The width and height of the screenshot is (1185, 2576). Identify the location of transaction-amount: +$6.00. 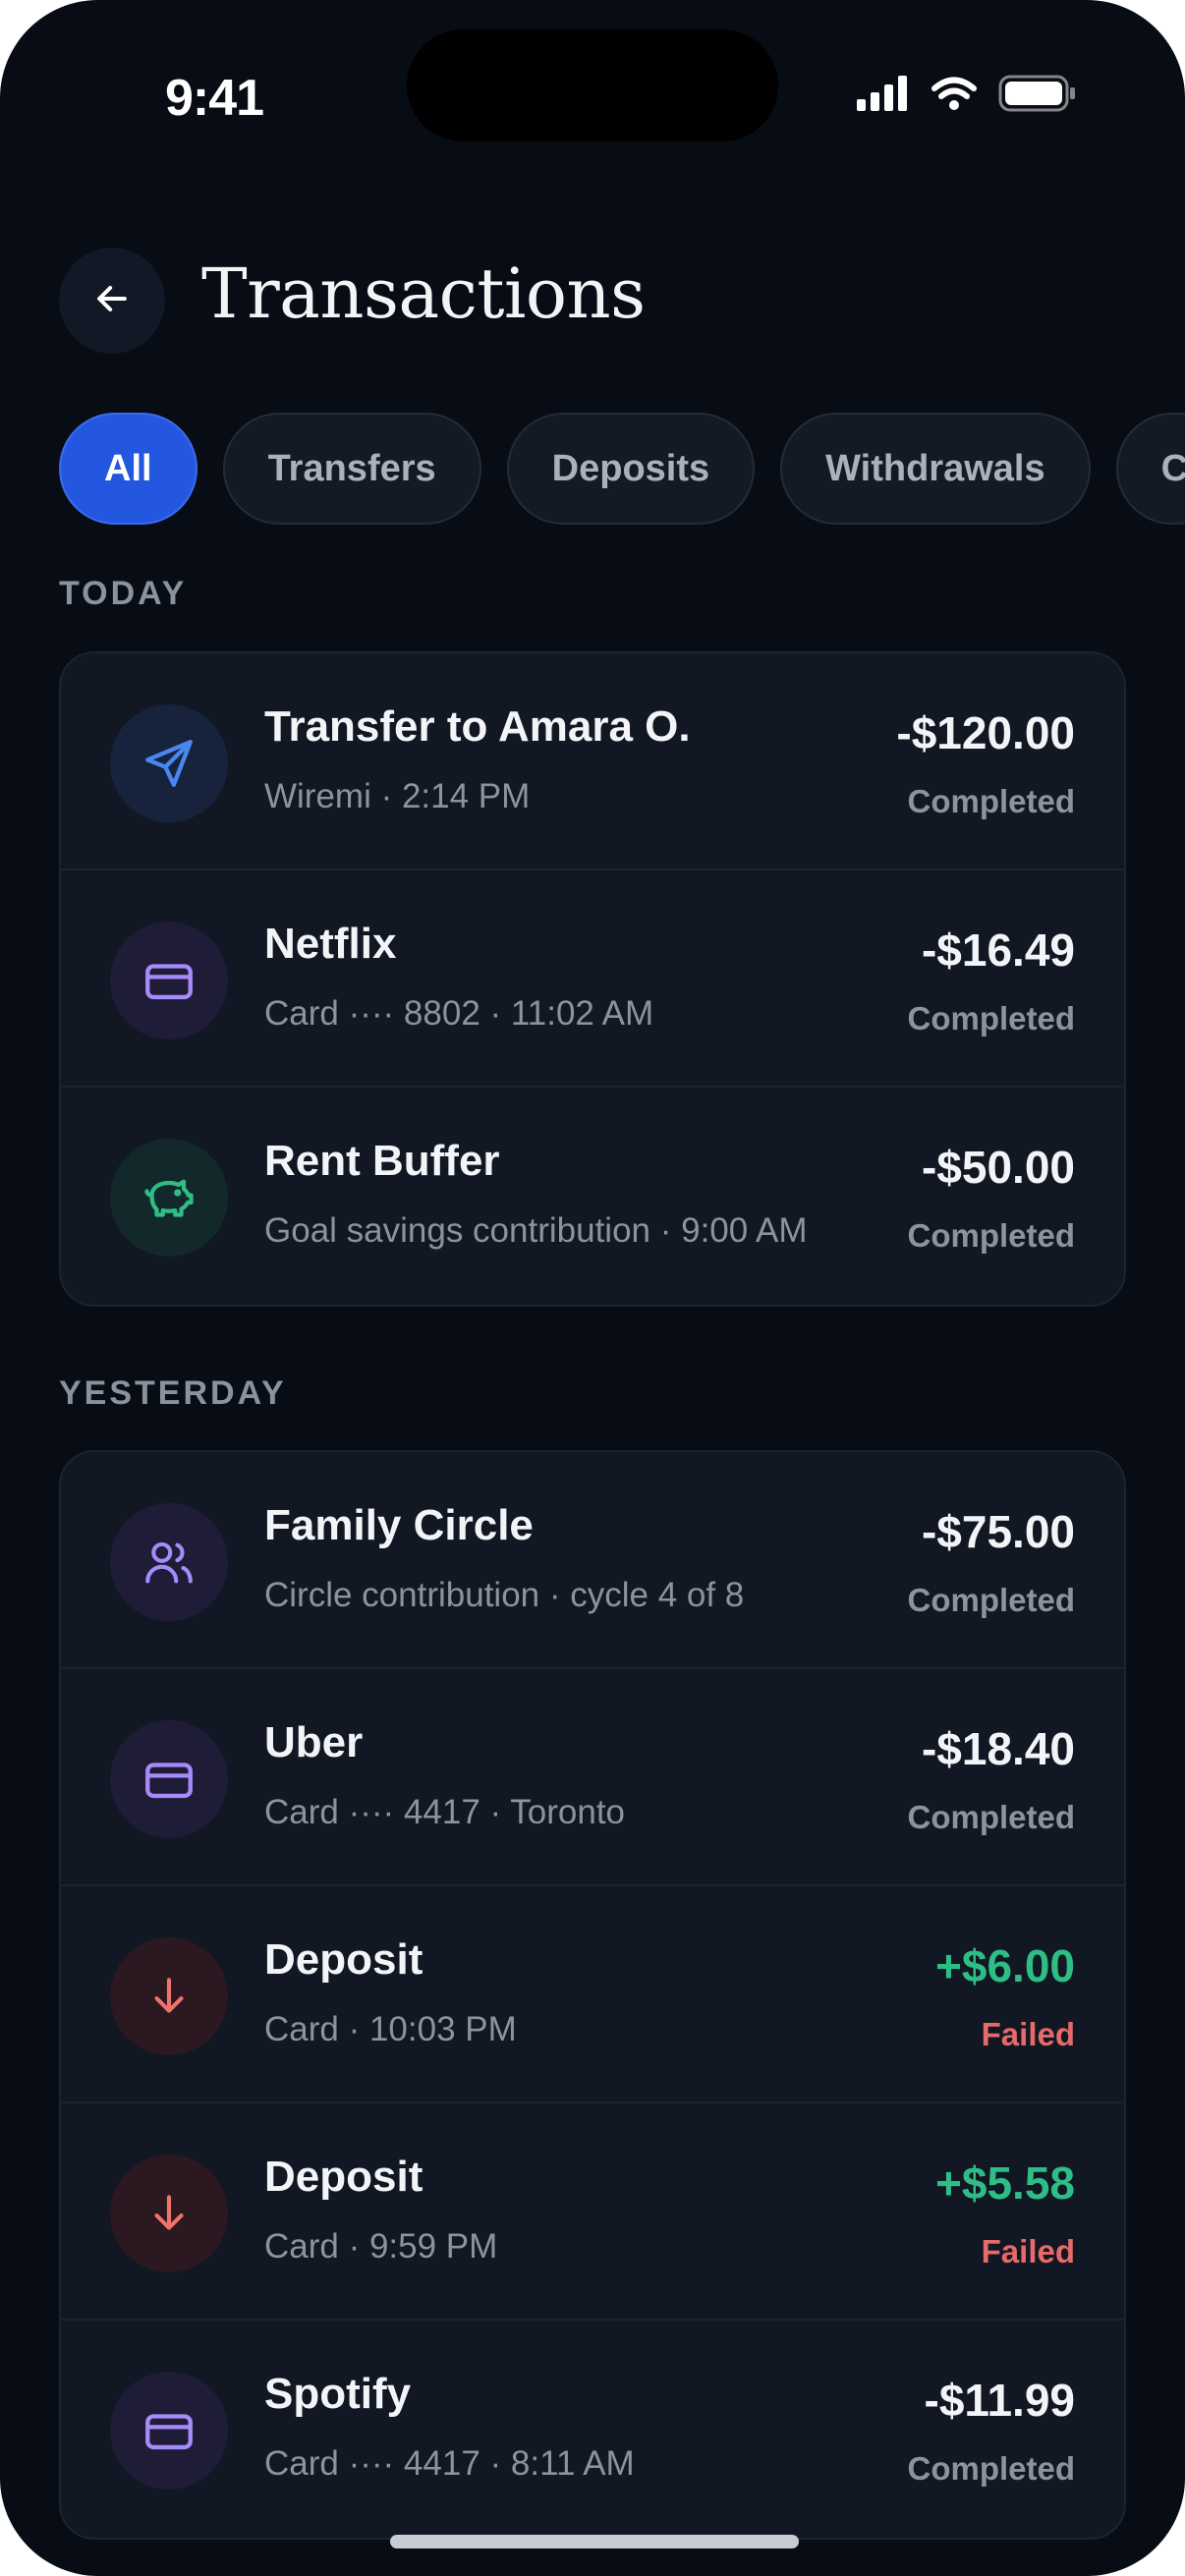
(1005, 1965).